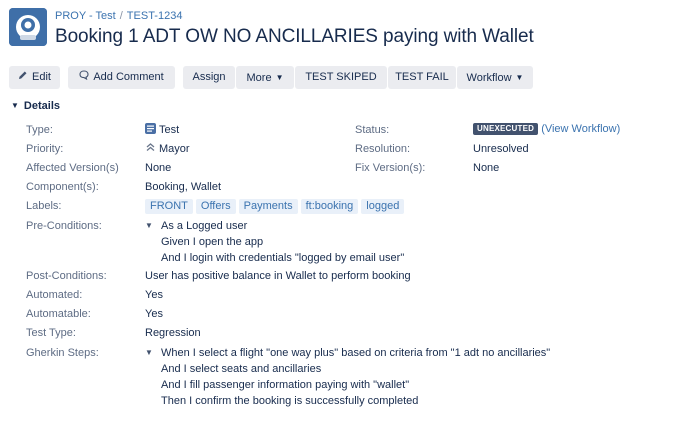  What do you see at coordinates (150, 147) in the screenshot?
I see `priority-chevrons-icon` at bounding box center [150, 147].